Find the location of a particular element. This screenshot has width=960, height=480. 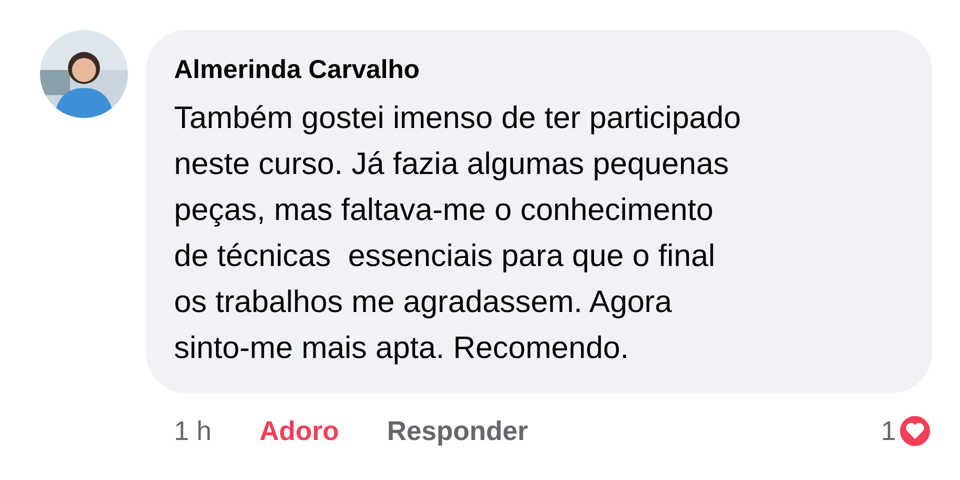

author-name: Almerinda Carvalho is located at coordinates (543, 69).